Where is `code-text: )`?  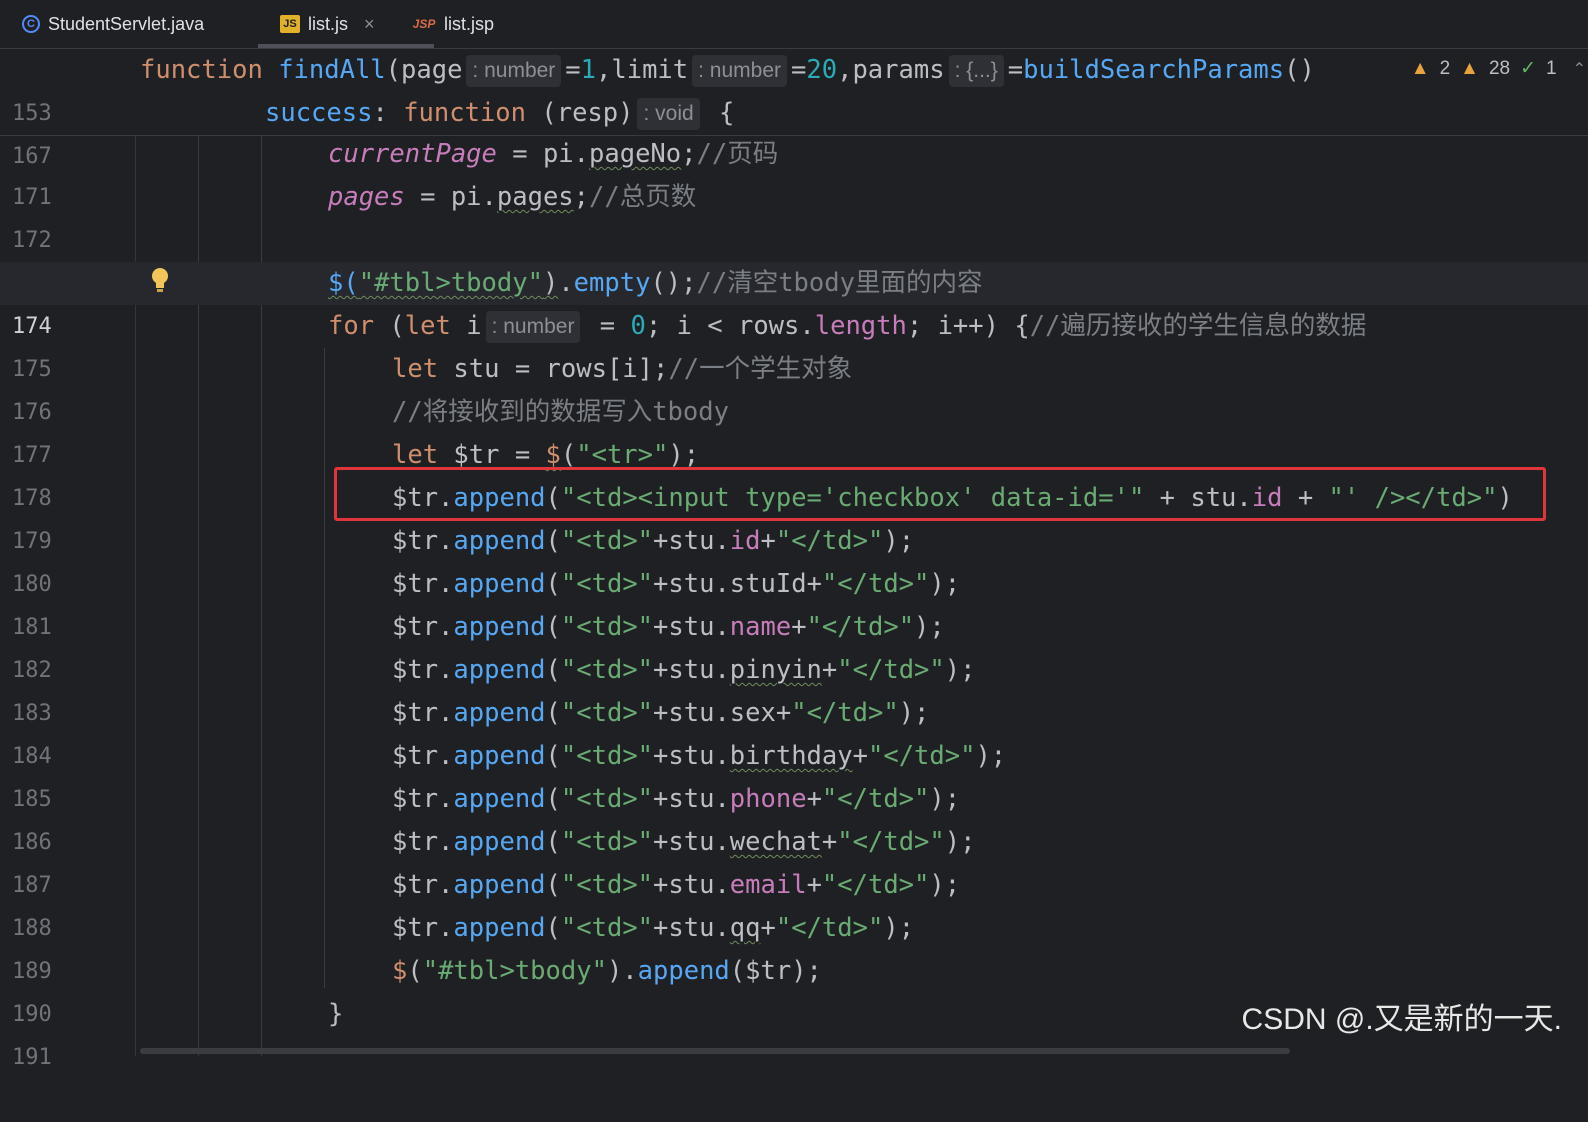
code-text: ) is located at coordinates (550, 283).